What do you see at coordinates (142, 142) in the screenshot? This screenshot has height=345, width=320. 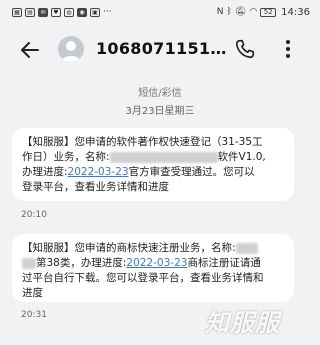 I see `message-line: 【知服服】您申请的软件著作权快速登记（31-35工` at bounding box center [142, 142].